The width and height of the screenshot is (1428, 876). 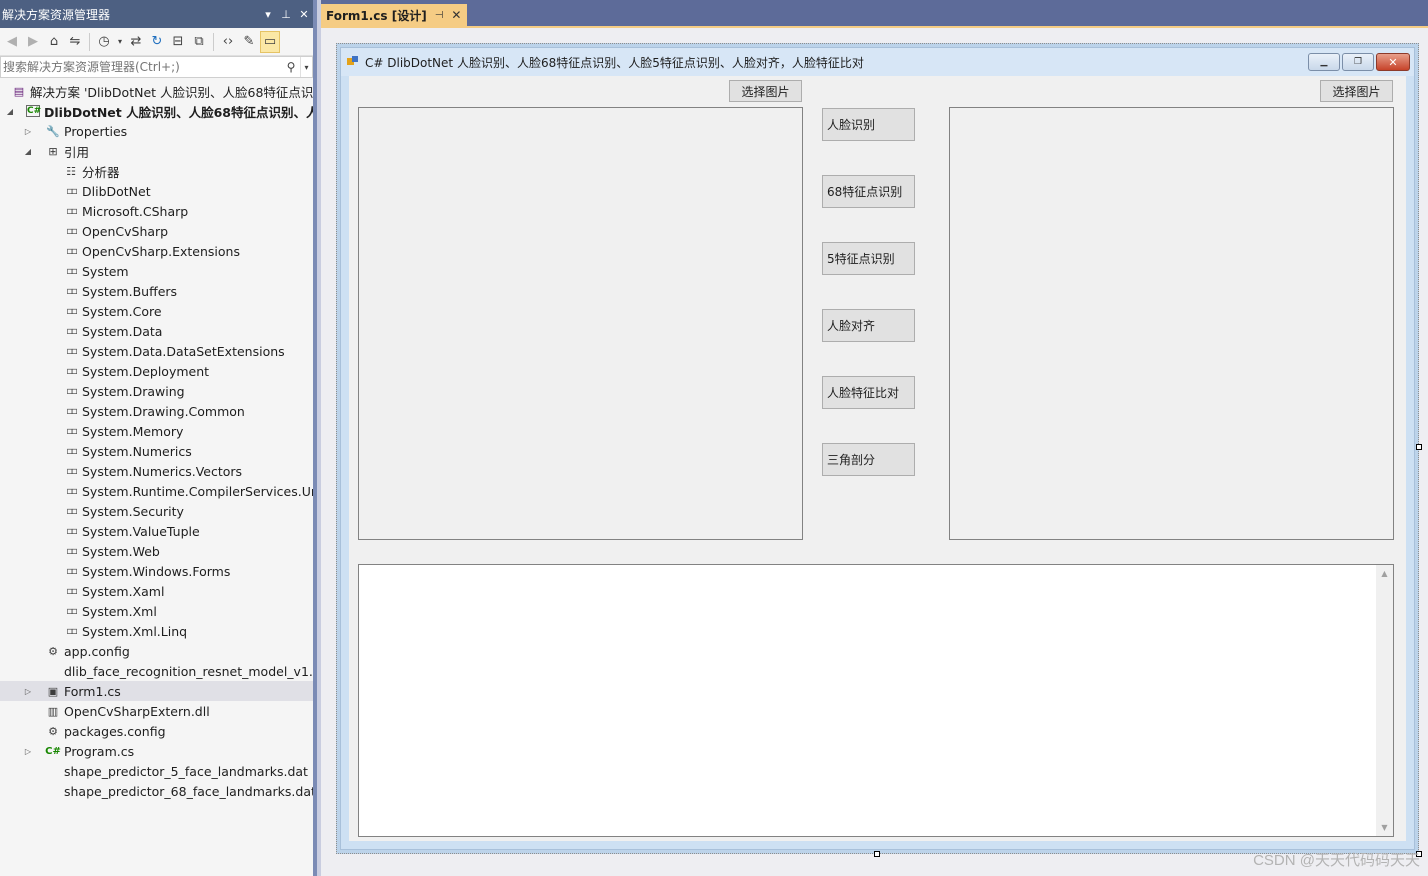 What do you see at coordinates (868, 459) in the screenshot?
I see `triangulation-button: 三角剖分` at bounding box center [868, 459].